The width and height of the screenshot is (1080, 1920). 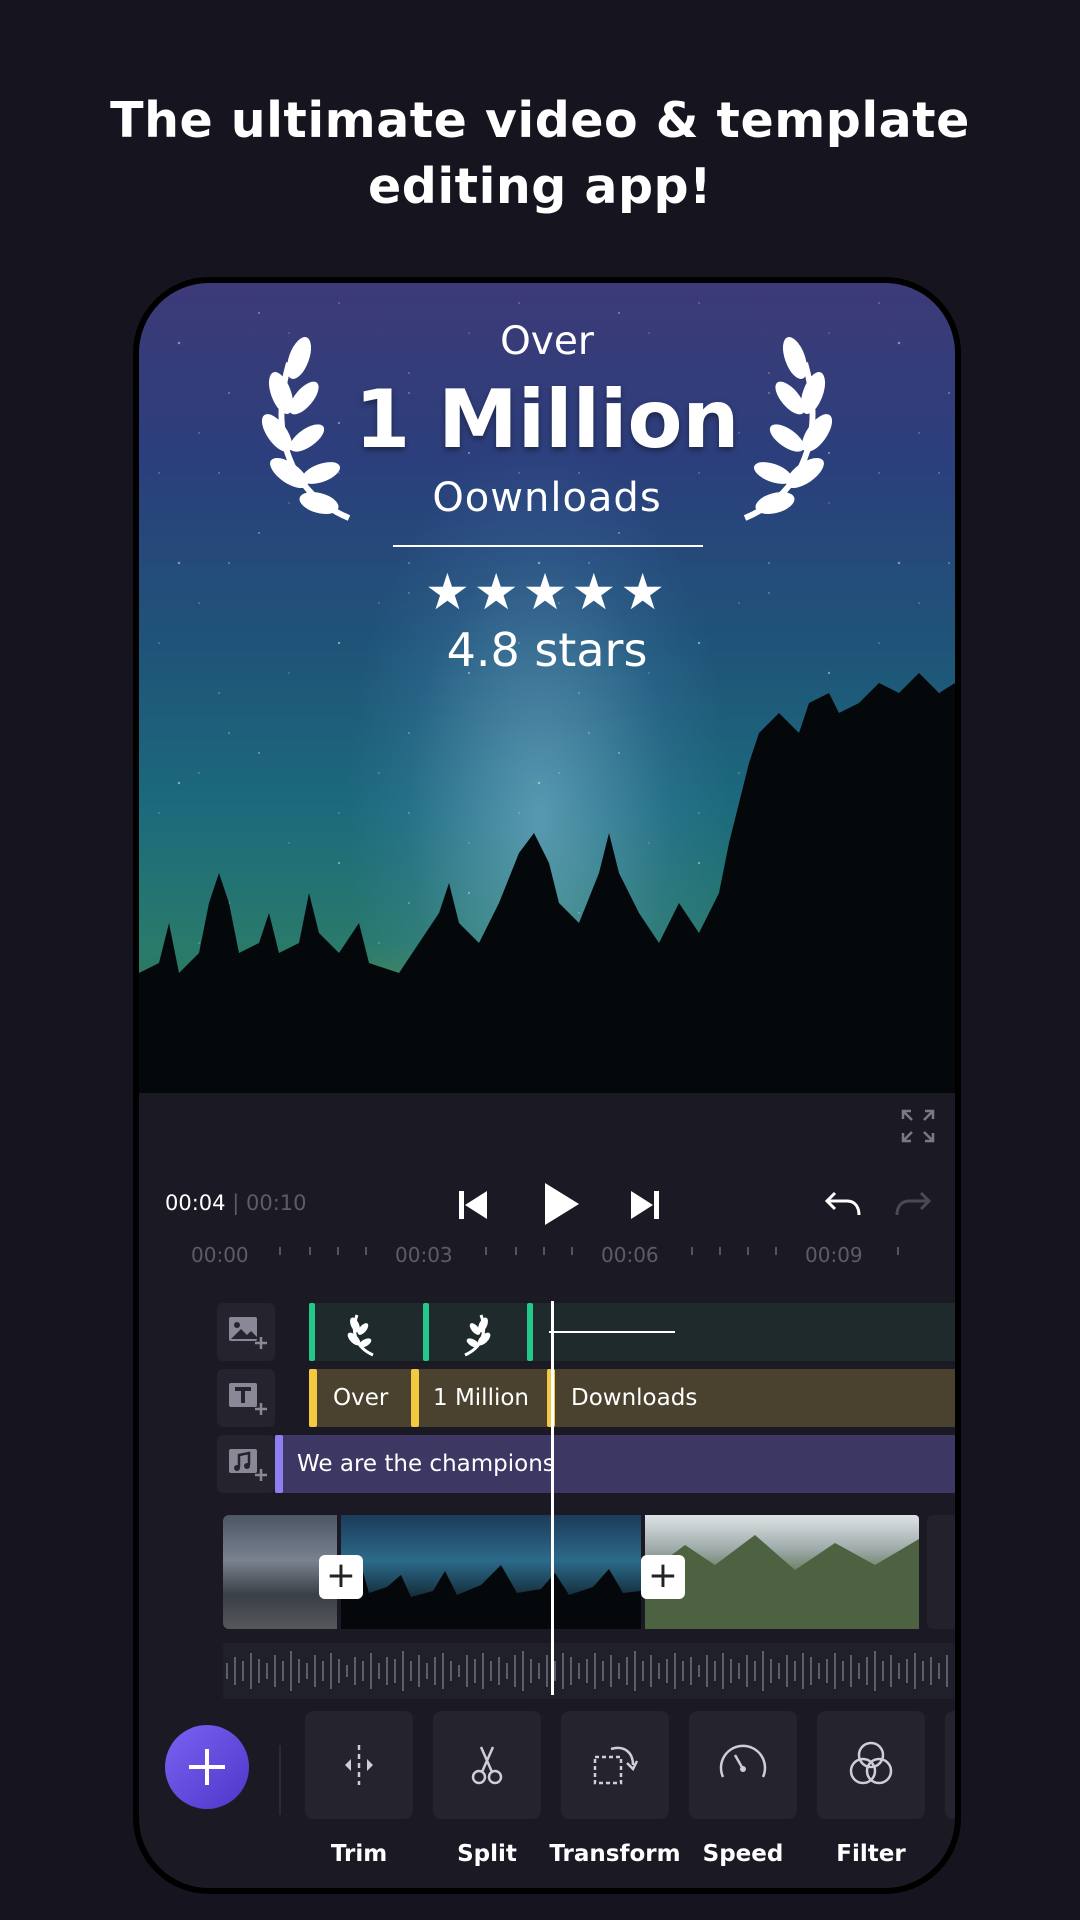 What do you see at coordinates (540, 186) in the screenshot?
I see `headline-line-2: editing app!` at bounding box center [540, 186].